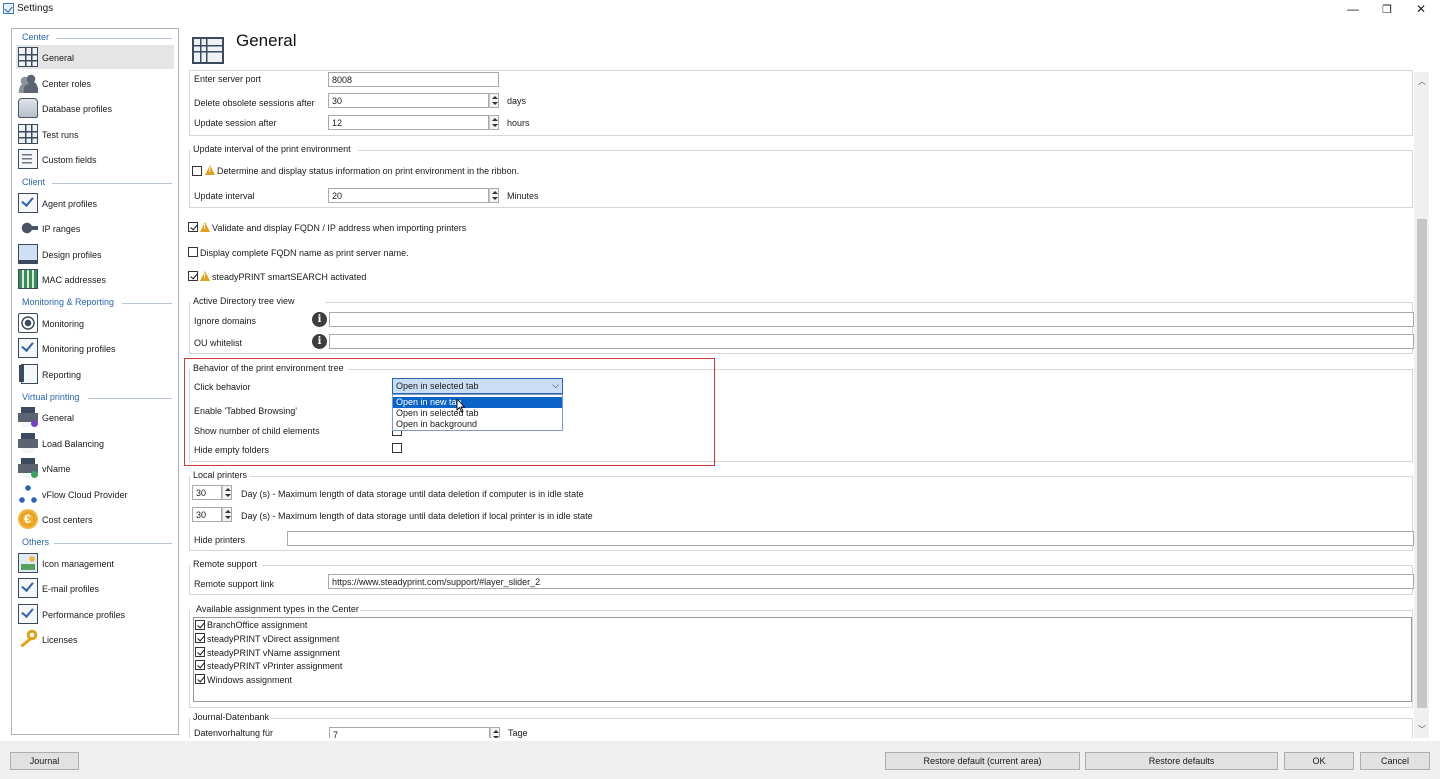  What do you see at coordinates (207, 514) in the screenshot?
I see `idle-printer-input: 30` at bounding box center [207, 514].